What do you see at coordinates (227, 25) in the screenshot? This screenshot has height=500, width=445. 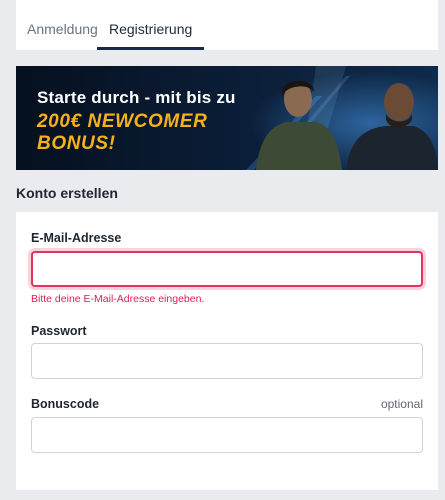 I see `auth-tabs: Anmeldung Registrierung` at bounding box center [227, 25].